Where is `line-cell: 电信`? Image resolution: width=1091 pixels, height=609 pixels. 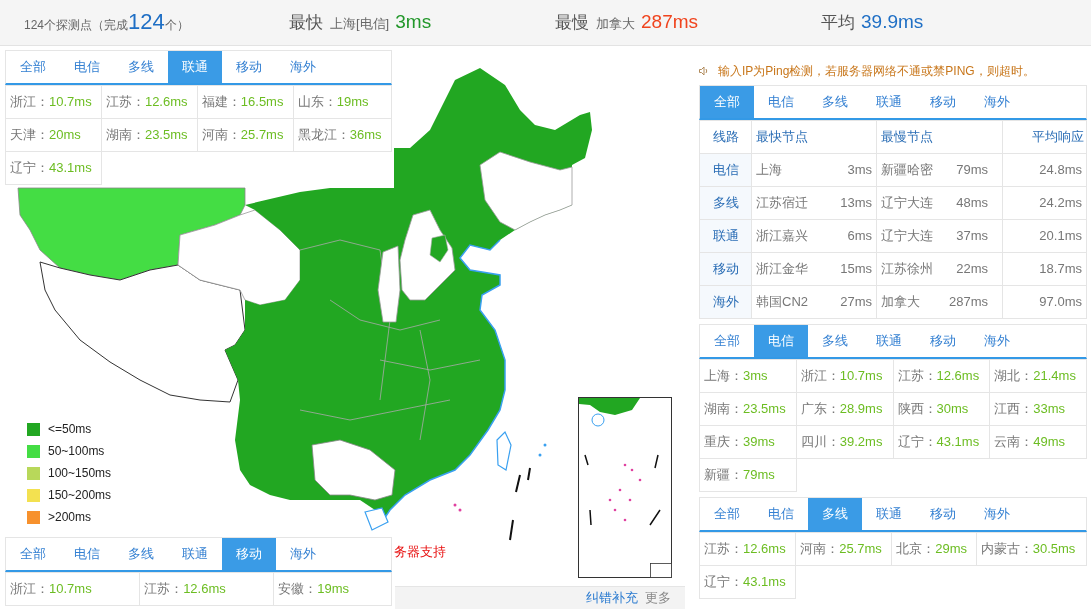 line-cell: 电信 is located at coordinates (725, 170).